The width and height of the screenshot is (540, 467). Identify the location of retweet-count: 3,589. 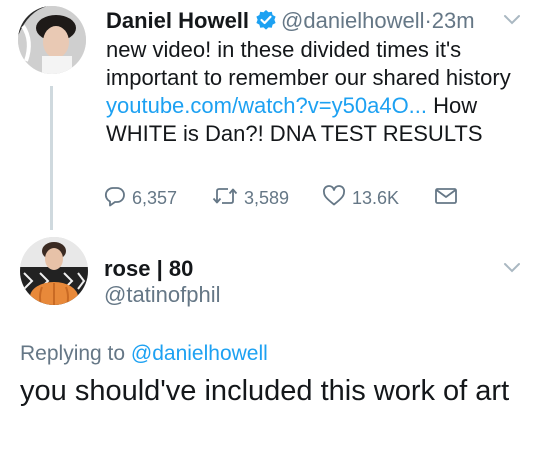
(267, 198).